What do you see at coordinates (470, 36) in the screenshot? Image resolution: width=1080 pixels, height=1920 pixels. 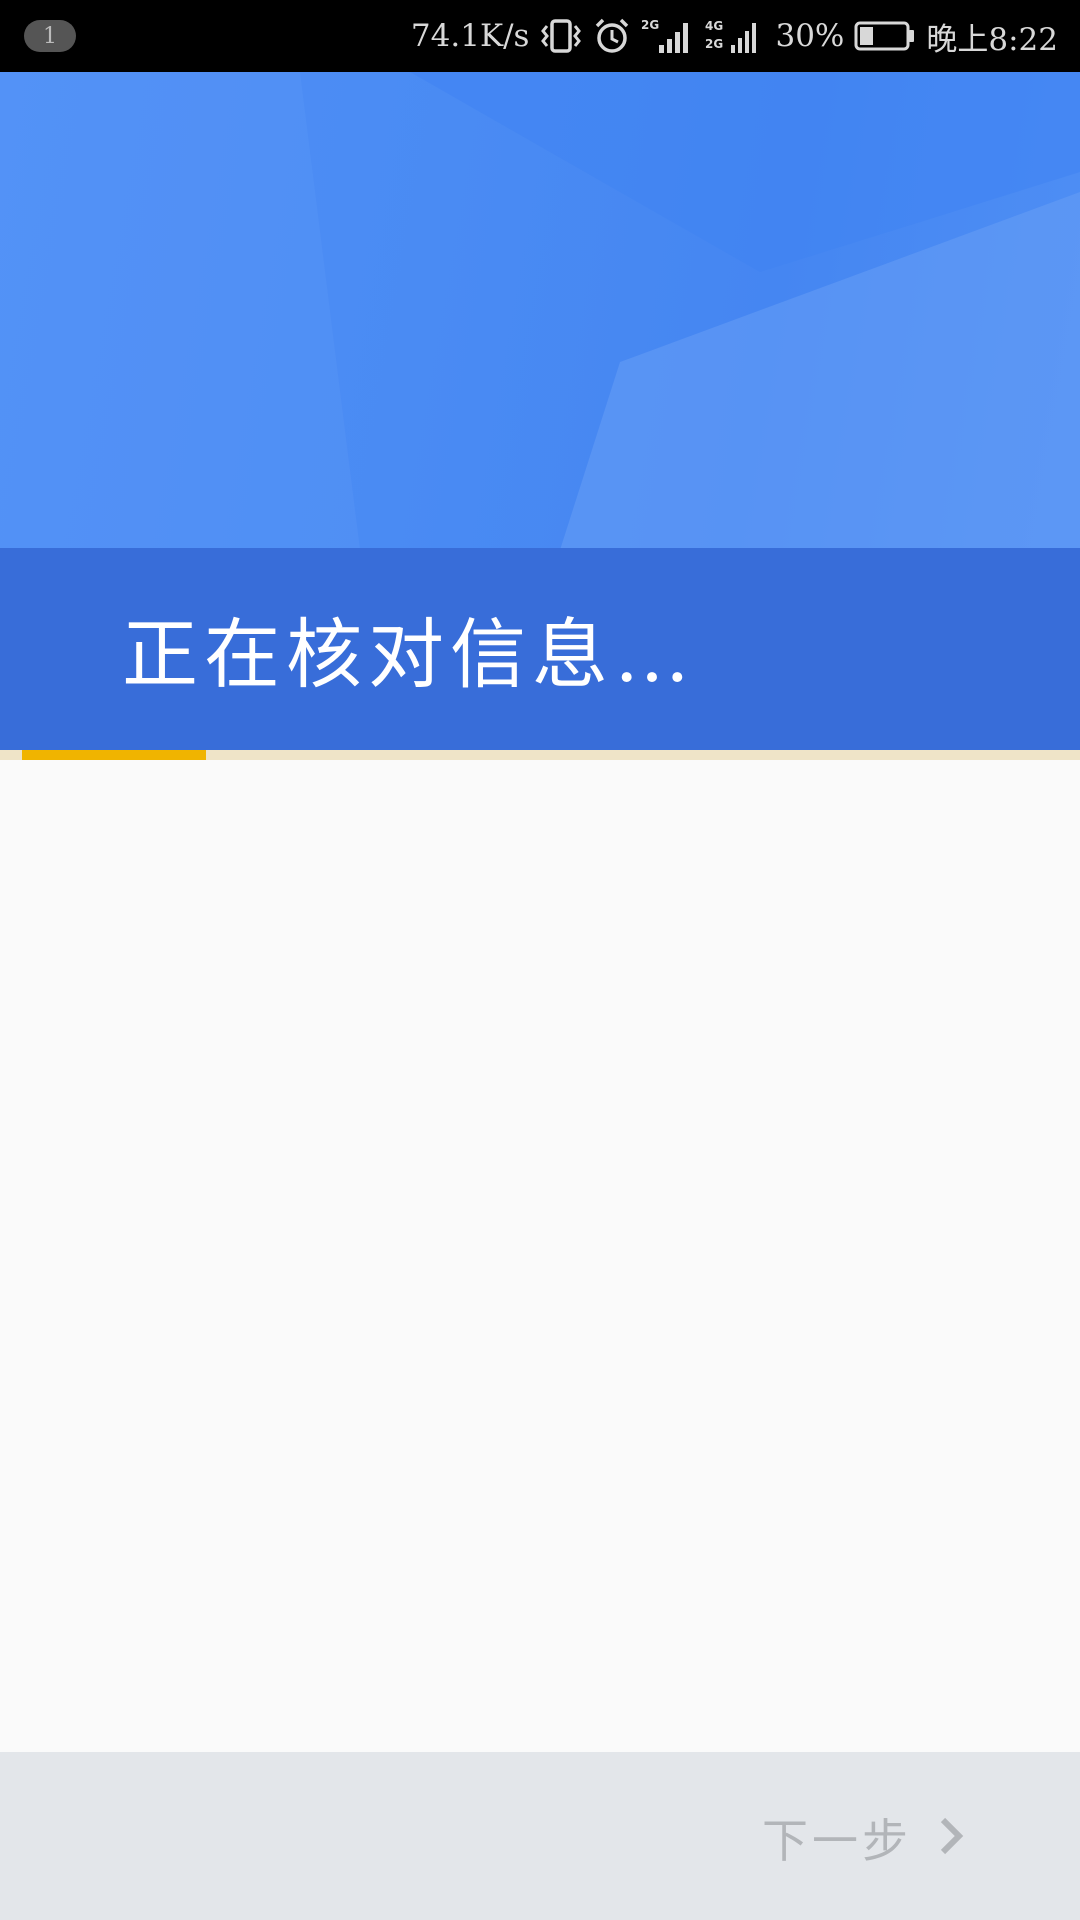 I see `network-speed: 74.1K/s` at bounding box center [470, 36].